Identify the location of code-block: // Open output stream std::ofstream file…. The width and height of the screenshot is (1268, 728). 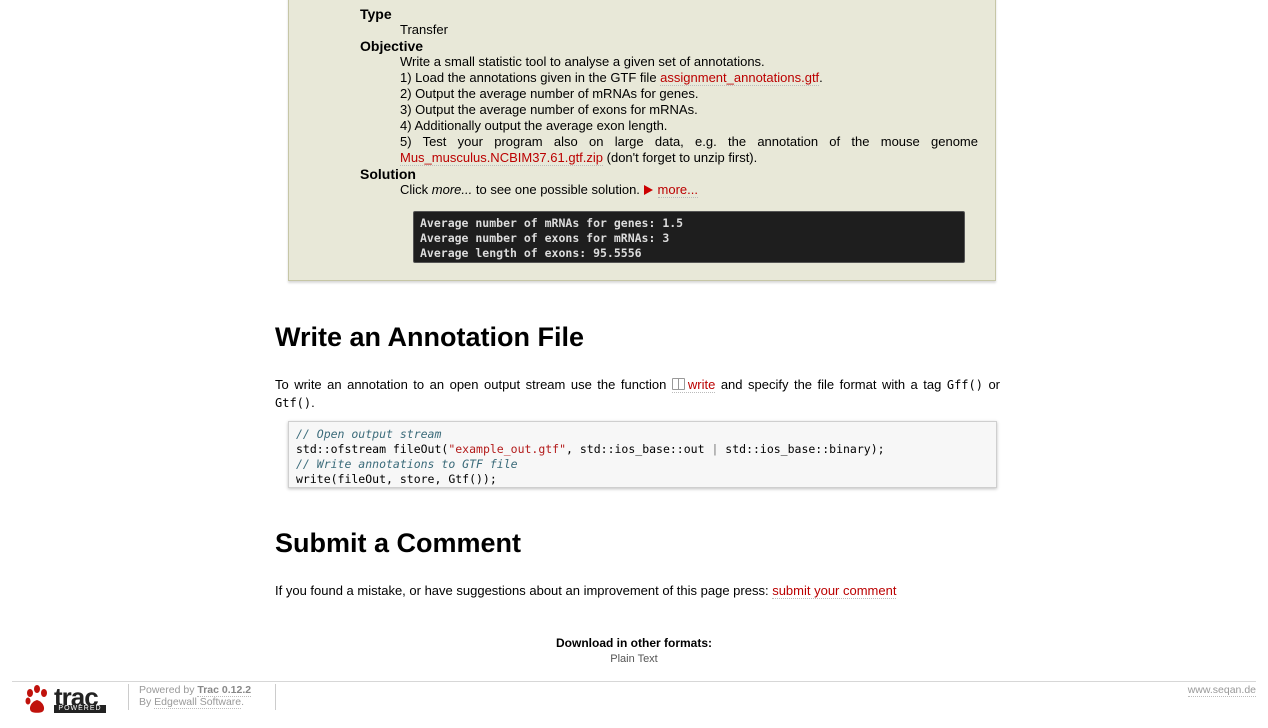
(642, 454).